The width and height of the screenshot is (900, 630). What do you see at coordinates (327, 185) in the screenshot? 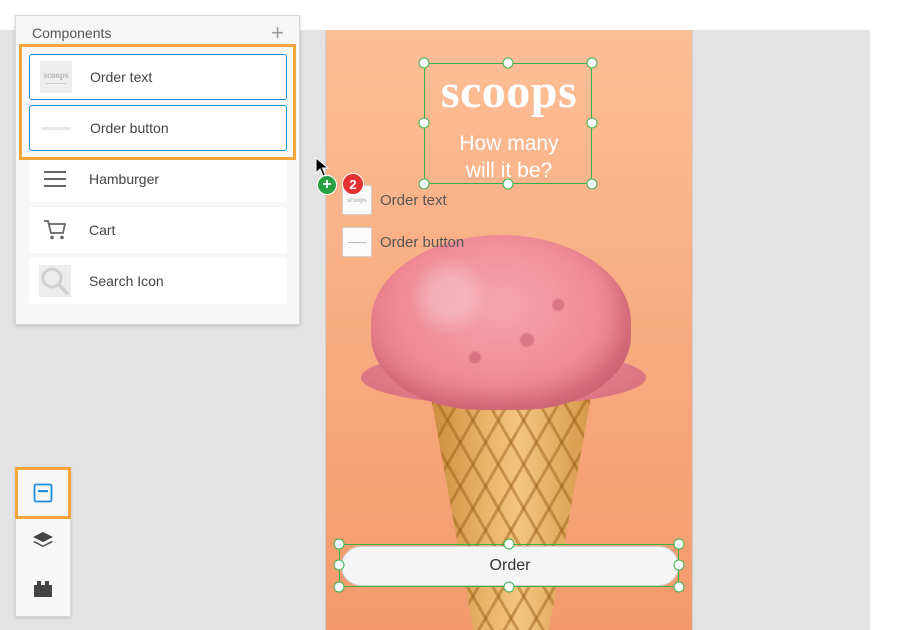
I see `add-copy-icon: +` at bounding box center [327, 185].